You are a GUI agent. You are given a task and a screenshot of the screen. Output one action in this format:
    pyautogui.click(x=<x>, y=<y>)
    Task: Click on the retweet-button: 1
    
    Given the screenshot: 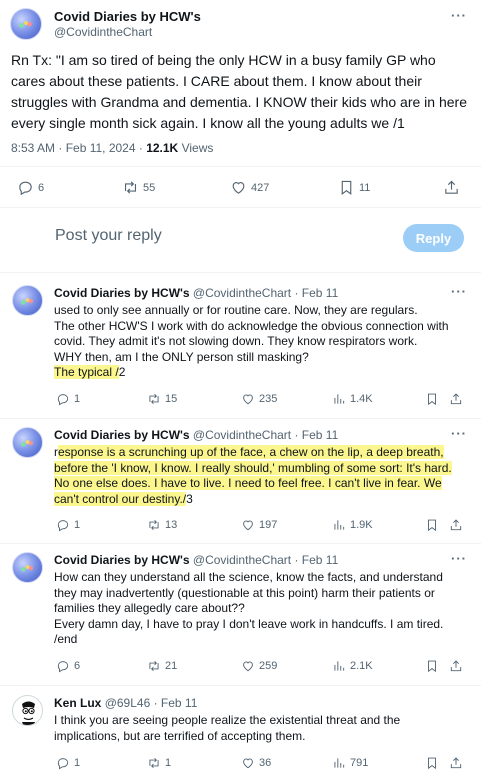 What is the action you would take?
    pyautogui.click(x=159, y=763)
    